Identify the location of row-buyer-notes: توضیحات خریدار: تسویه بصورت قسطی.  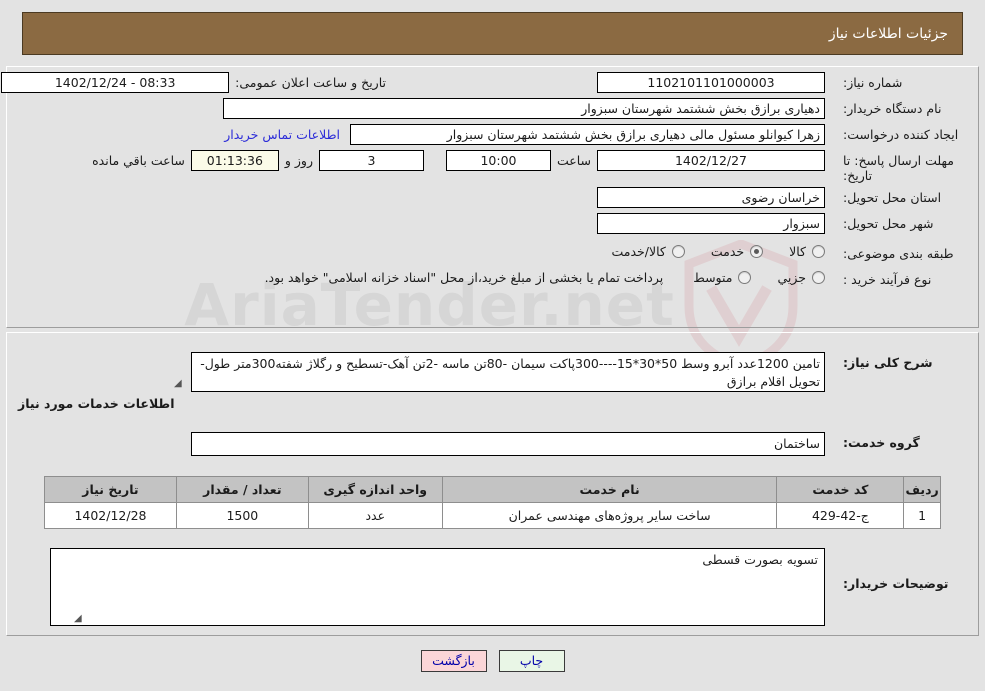
(492, 587).